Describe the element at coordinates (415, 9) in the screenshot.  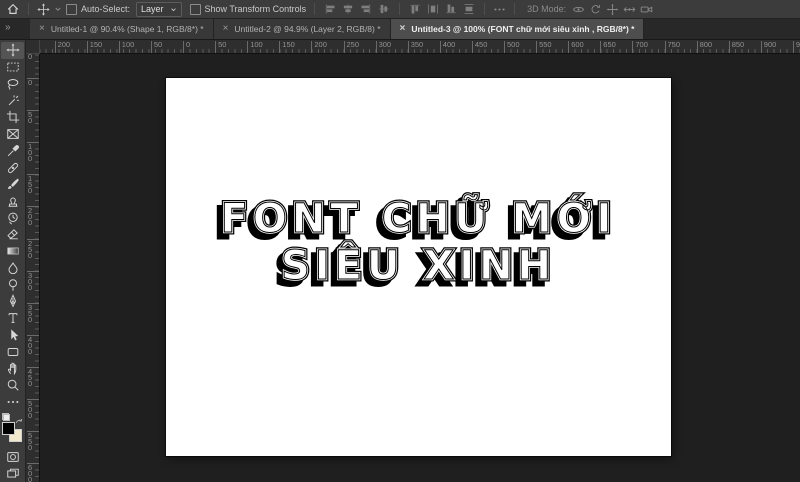
I see `align-top-edges-icon` at that location.